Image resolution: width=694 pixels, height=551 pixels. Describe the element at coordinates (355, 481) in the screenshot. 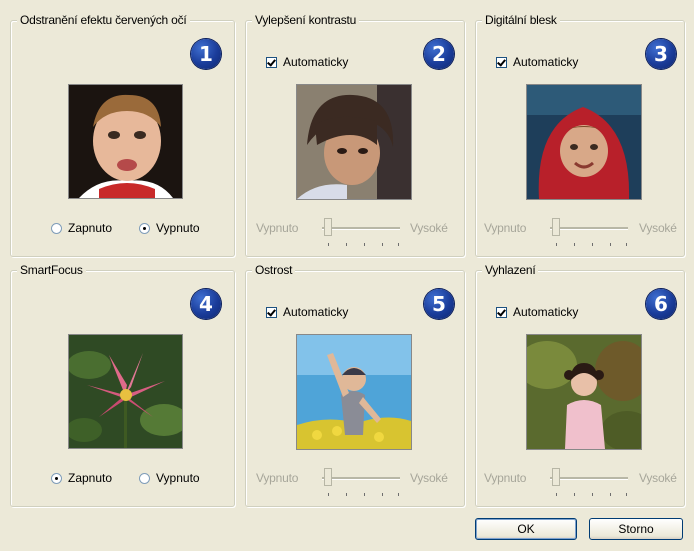

I see `sharpness-slider: Vypnuto Vysoké` at that location.